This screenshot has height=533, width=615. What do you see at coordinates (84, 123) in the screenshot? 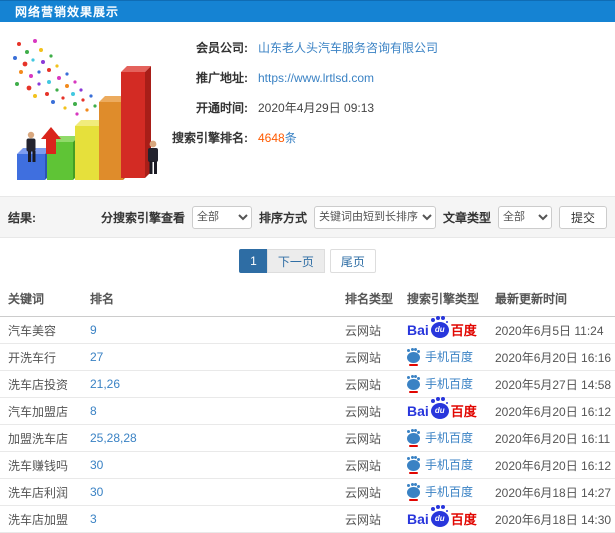
I see `bars` at bounding box center [84, 123].